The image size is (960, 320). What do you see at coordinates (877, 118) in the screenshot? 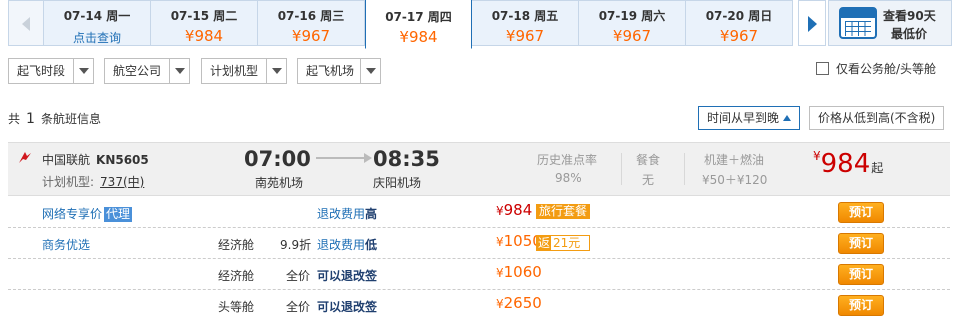
I see `sort-by-price-button: 价格从低到高(不含税)` at bounding box center [877, 118].